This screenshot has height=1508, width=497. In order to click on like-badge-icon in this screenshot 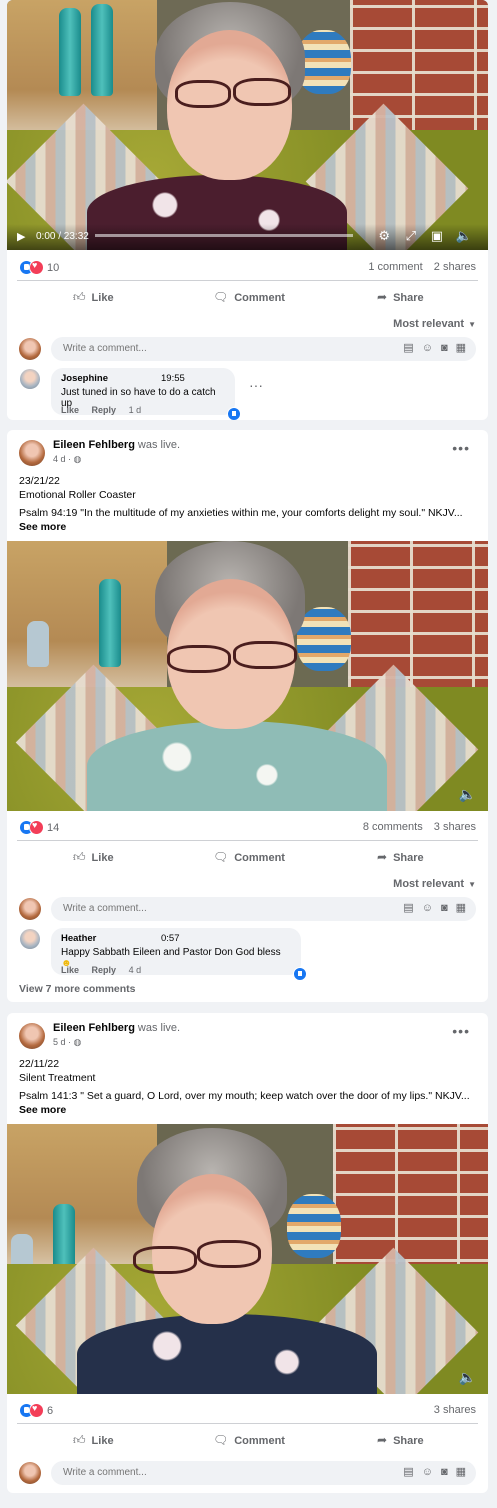, I will do `click(234, 413)`.